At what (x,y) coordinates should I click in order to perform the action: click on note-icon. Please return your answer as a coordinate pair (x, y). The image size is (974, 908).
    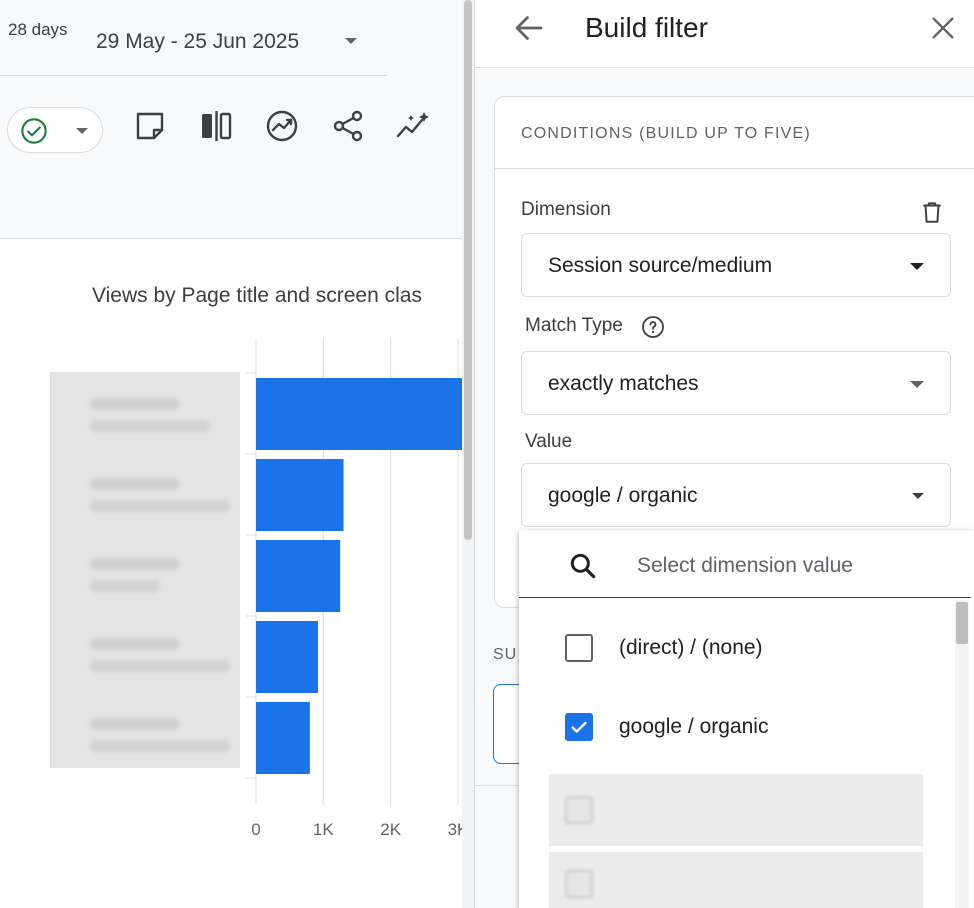
    Looking at the image, I should click on (150, 126).